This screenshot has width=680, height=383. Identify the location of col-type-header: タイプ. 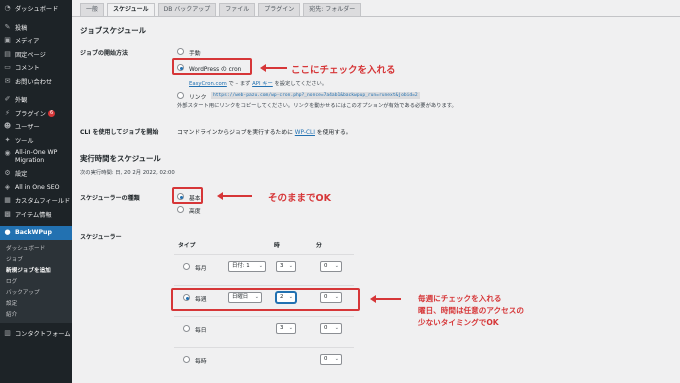
(187, 246).